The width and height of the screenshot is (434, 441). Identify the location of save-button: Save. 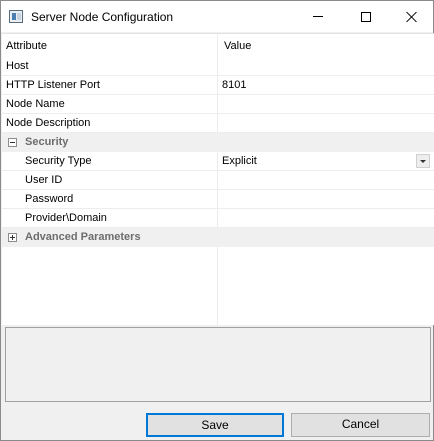
(215, 425).